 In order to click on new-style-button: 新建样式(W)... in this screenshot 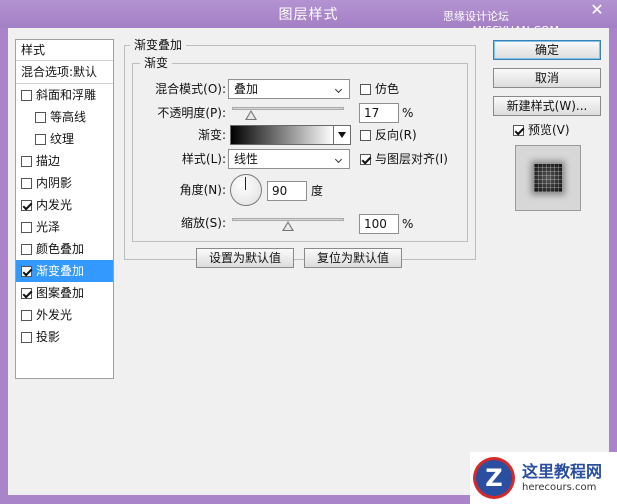, I will do `click(547, 106)`.